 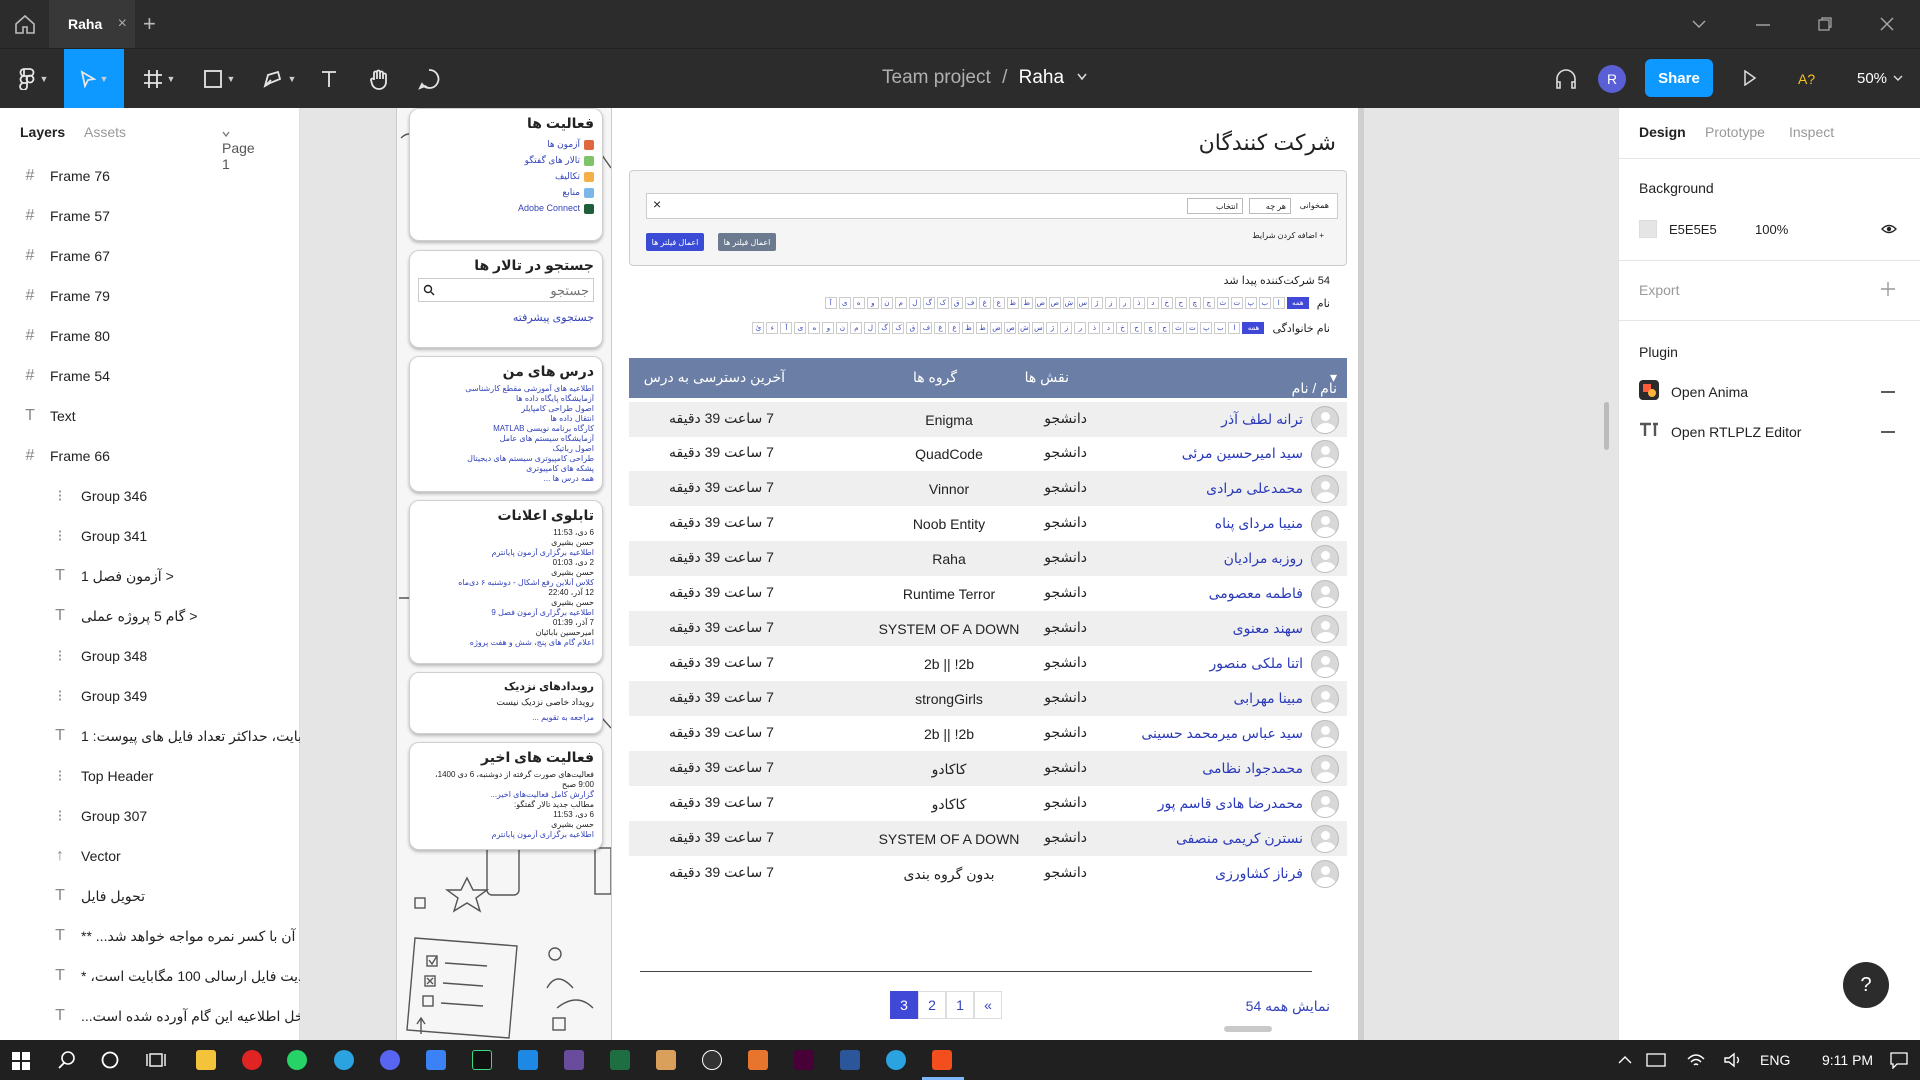 I want to click on horizontal-scrollbar, so click(x=1248, y=1029).